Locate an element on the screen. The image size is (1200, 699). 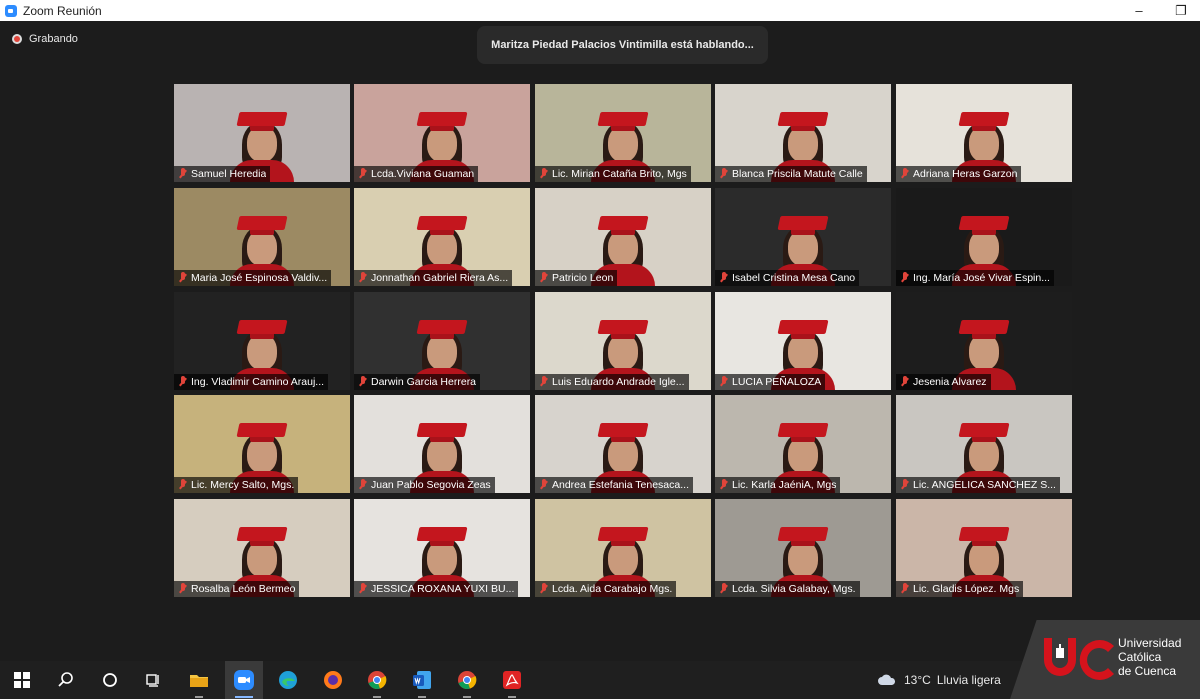
edge-icon is located at coordinates (288, 680).